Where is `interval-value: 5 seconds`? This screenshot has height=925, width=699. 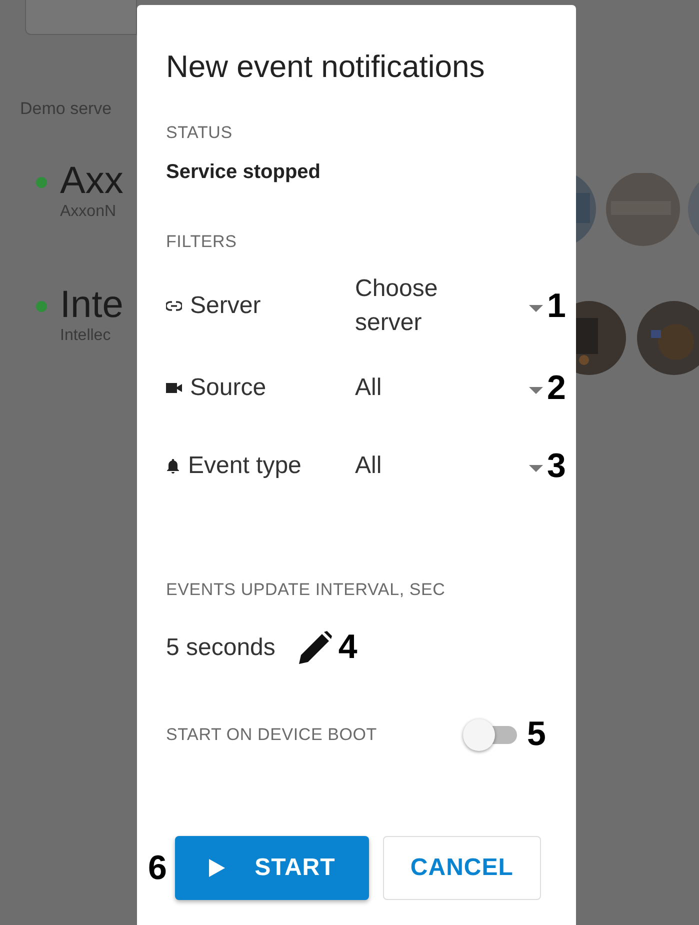 interval-value: 5 seconds is located at coordinates (221, 648).